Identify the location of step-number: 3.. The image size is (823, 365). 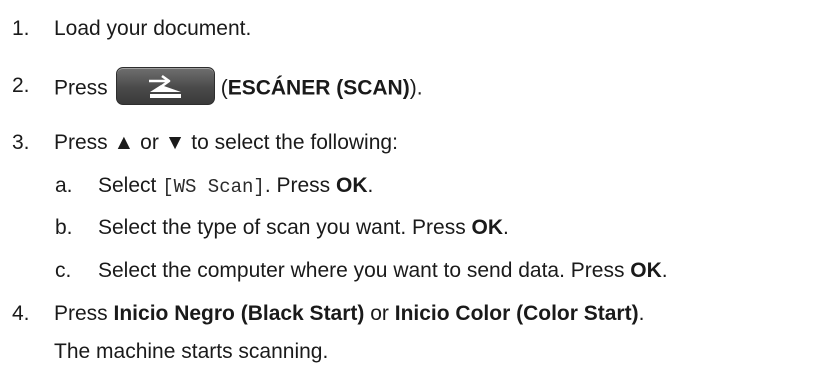
(21, 142).